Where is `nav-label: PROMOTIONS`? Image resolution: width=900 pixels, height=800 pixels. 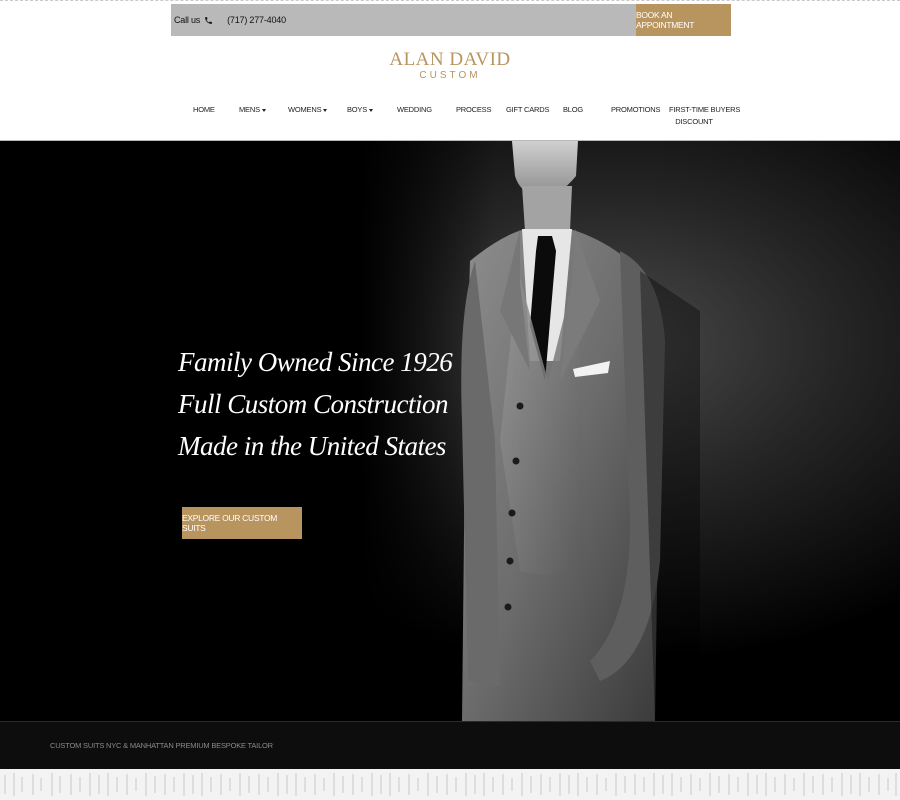
nav-label: PROMOTIONS is located at coordinates (636, 109).